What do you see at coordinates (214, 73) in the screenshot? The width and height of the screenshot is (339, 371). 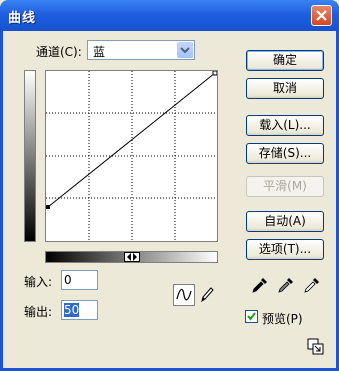 I see `curve-point-end` at bounding box center [214, 73].